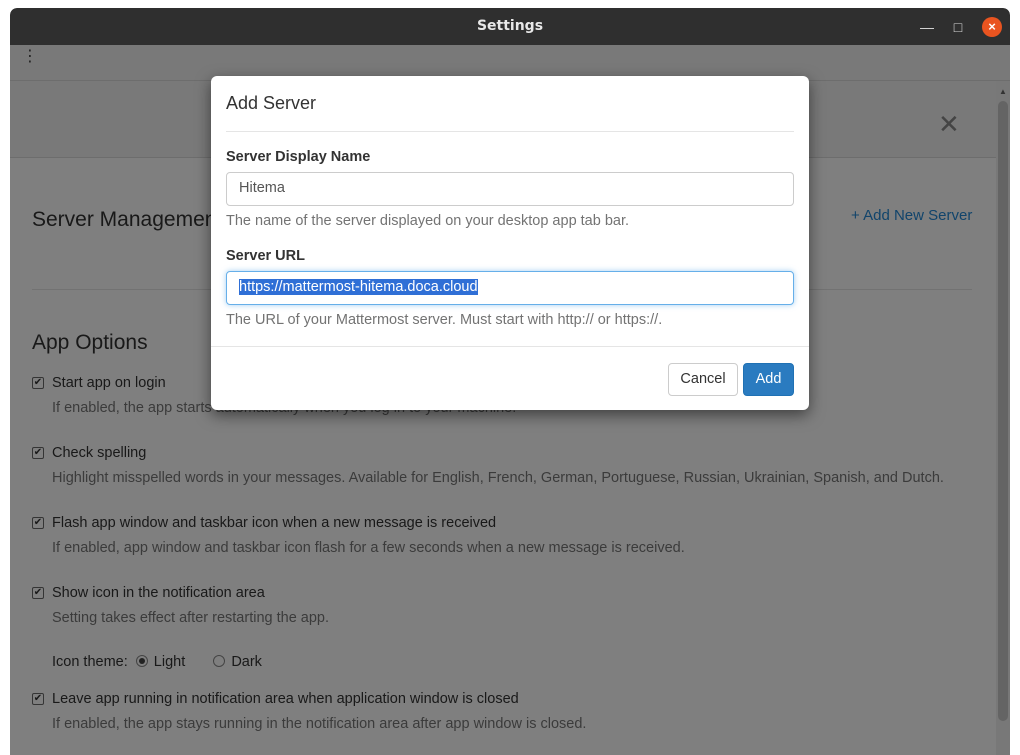 The image size is (1020, 755). Describe the element at coordinates (510, 288) in the screenshot. I see `server-url-input: https://mattermost-hitema.doca.cloud` at that location.